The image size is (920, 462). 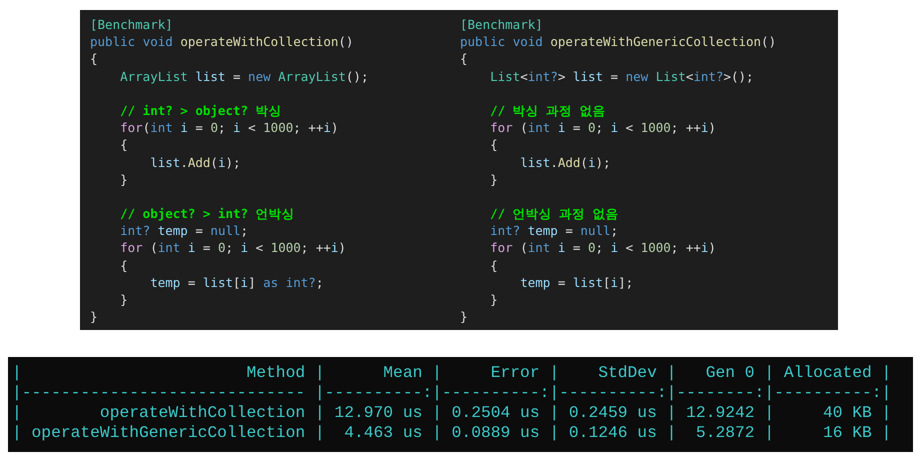 I want to click on code-line: List<int?> list = new List<int?>();, so click(x=621, y=76).